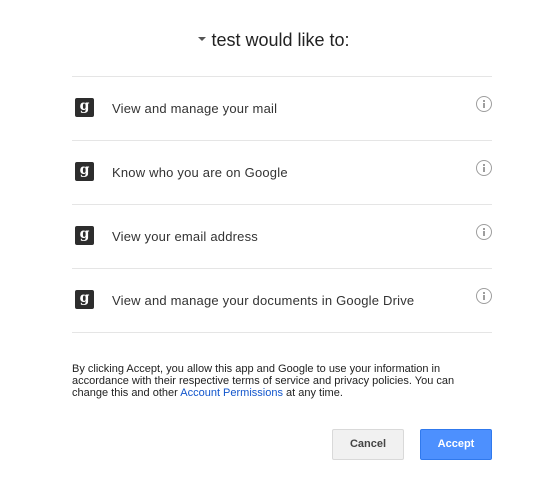  I want to click on accept-button: Accept, so click(456, 444).